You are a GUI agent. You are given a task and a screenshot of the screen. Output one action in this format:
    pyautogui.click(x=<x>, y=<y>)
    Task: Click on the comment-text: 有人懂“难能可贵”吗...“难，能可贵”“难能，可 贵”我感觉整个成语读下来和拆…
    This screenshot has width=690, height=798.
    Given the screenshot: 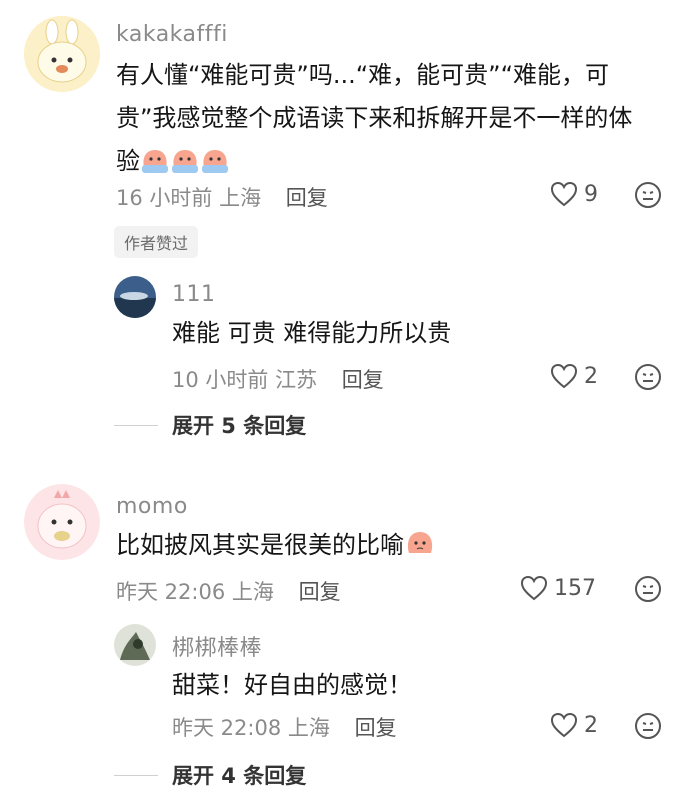 What is the action you would take?
    pyautogui.click(x=386, y=121)
    